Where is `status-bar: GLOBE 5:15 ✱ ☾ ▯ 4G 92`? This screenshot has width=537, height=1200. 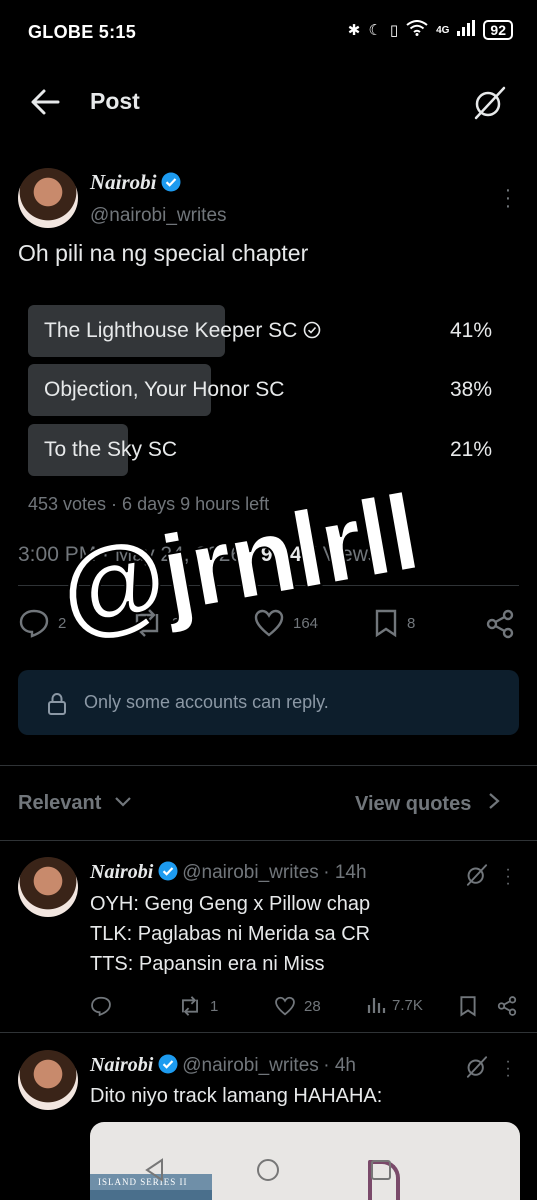
status-bar: GLOBE 5:15 ✱ ☾ ▯ 4G 92 is located at coordinates (268, 31).